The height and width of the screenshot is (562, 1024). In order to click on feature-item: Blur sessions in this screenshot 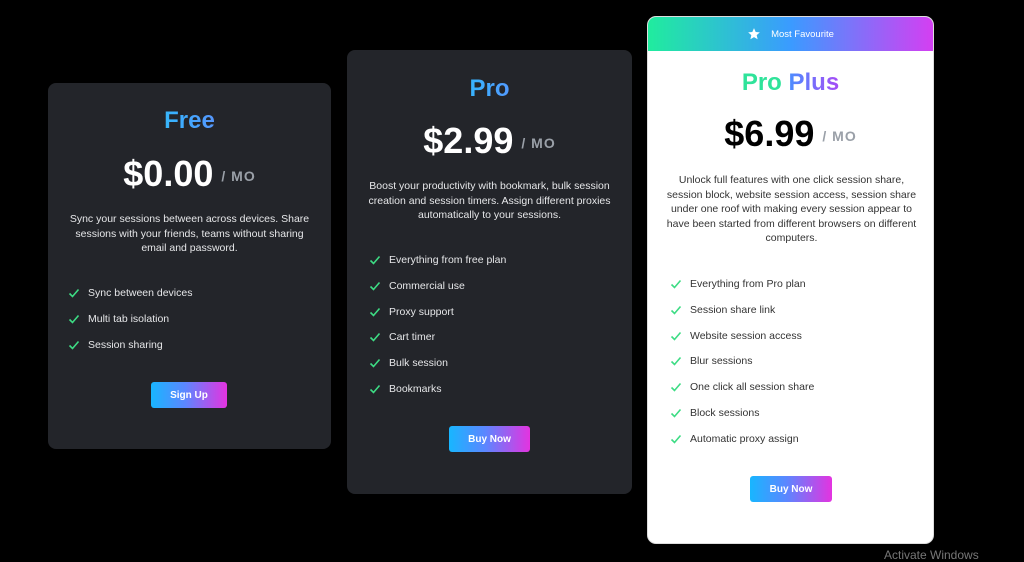, I will do `click(742, 361)`.